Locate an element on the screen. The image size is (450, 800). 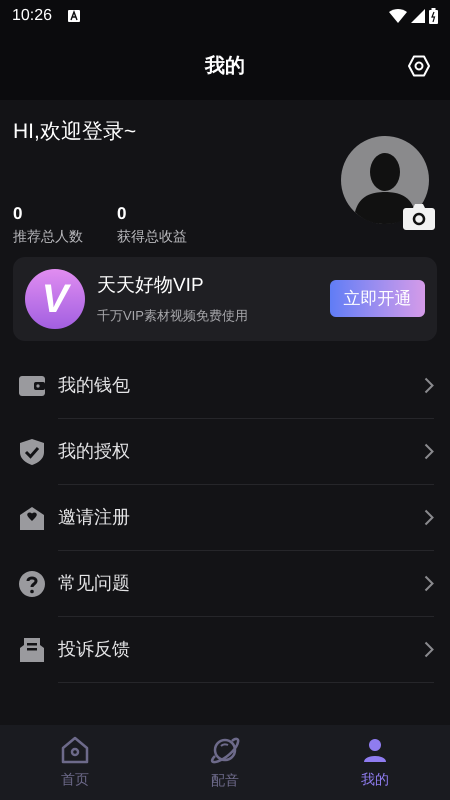
question-icon is located at coordinates (32, 584).